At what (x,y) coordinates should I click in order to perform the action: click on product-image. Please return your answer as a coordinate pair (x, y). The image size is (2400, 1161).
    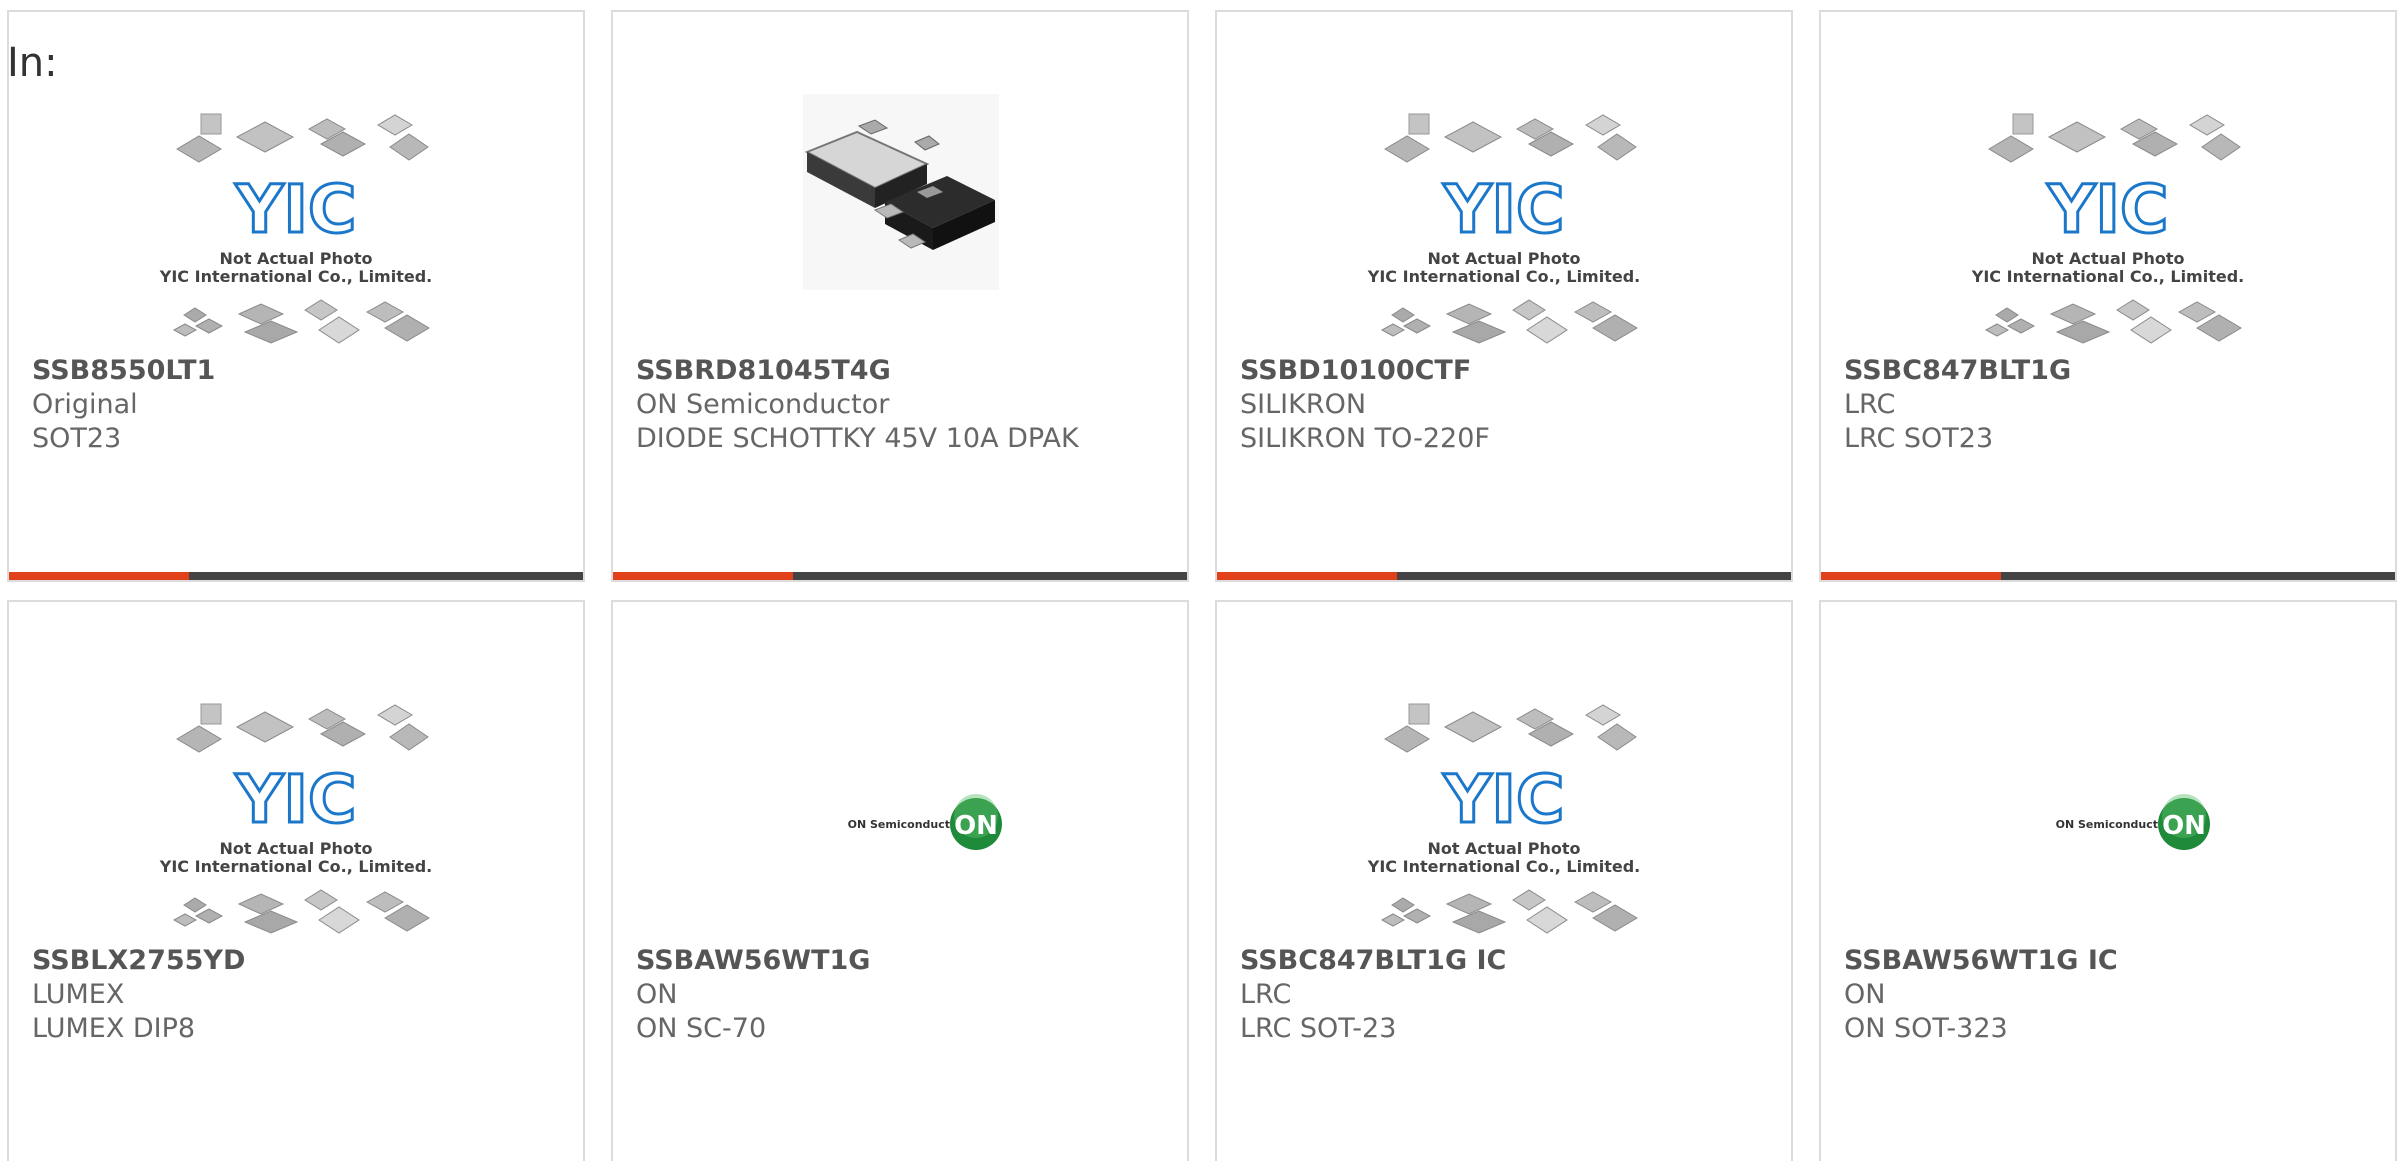
    Looking at the image, I should click on (900, 227).